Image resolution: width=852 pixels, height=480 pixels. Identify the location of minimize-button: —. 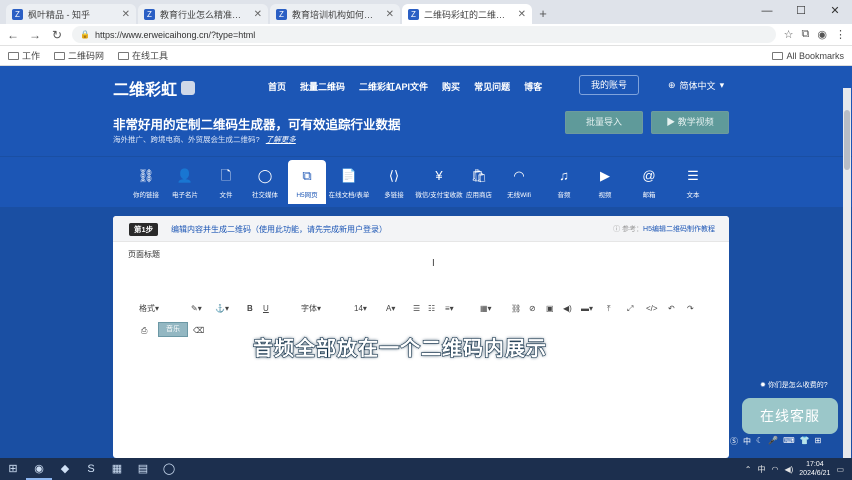
(767, 11).